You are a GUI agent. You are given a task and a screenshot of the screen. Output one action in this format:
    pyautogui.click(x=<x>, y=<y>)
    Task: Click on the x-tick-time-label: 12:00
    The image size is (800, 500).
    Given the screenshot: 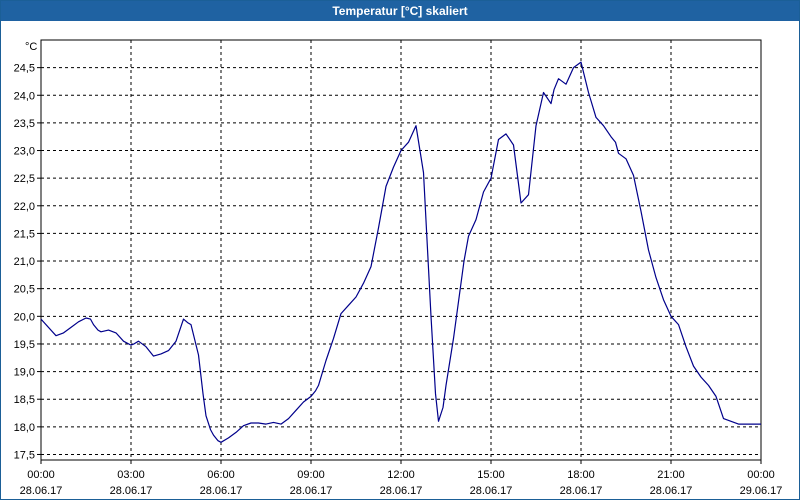 What is the action you would take?
    pyautogui.click(x=401, y=475)
    